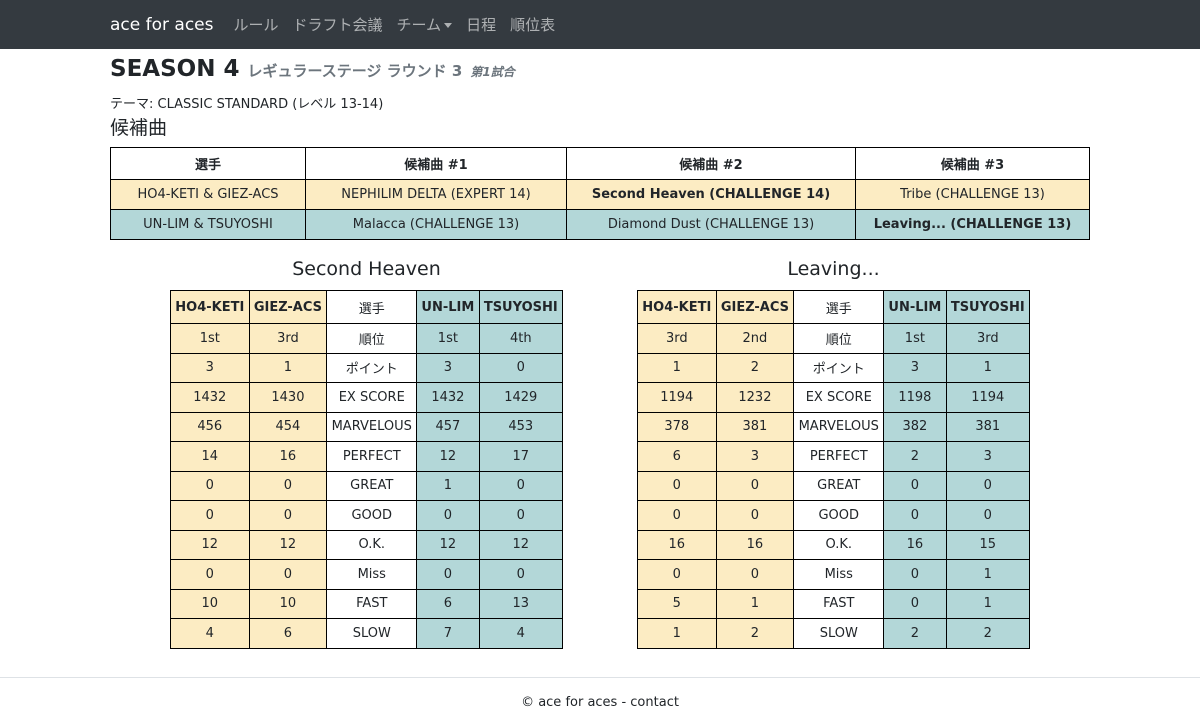 The height and width of the screenshot is (713, 1200). Describe the element at coordinates (521, 338) in the screenshot. I see `table-cell: 4th` at that location.